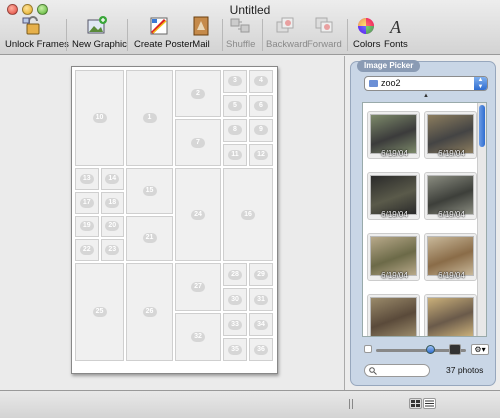 This screenshot has width=500, height=418. Describe the element at coordinates (99, 118) in the screenshot. I see `layout-frame-10: 10` at that location.